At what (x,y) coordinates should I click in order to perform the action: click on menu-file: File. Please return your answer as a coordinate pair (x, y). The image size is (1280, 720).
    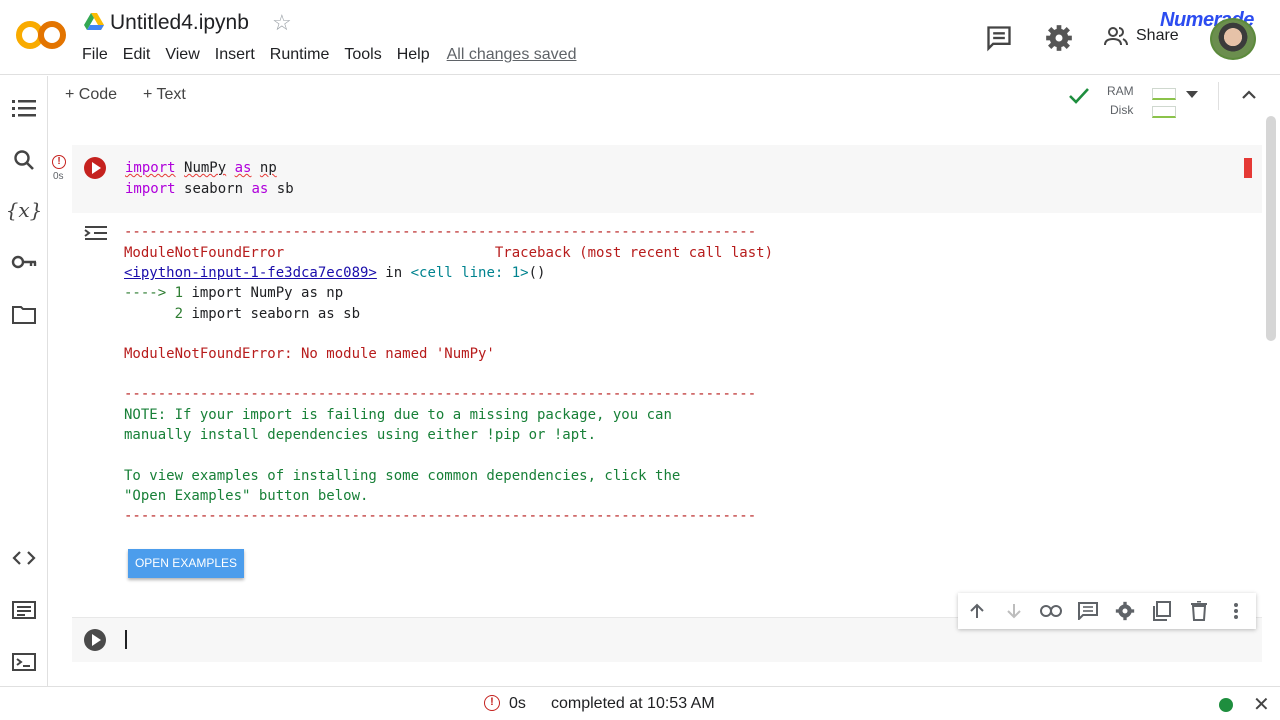
    Looking at the image, I should click on (95, 55).